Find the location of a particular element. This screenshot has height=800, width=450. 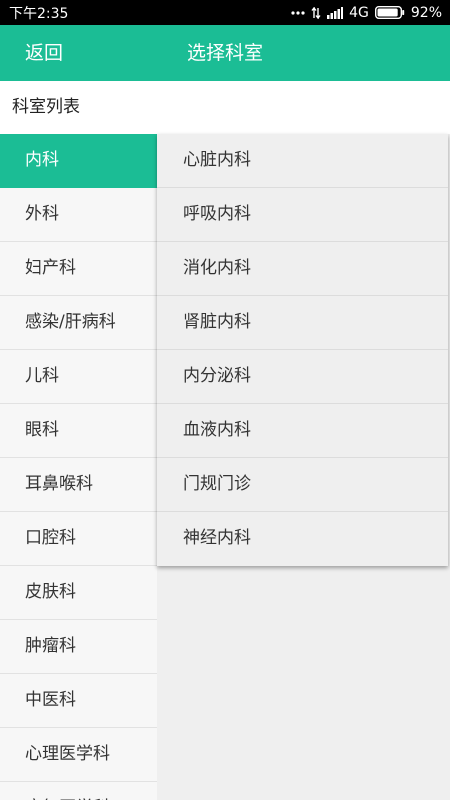

app-header: 选择科室 返回 is located at coordinates (225, 53).